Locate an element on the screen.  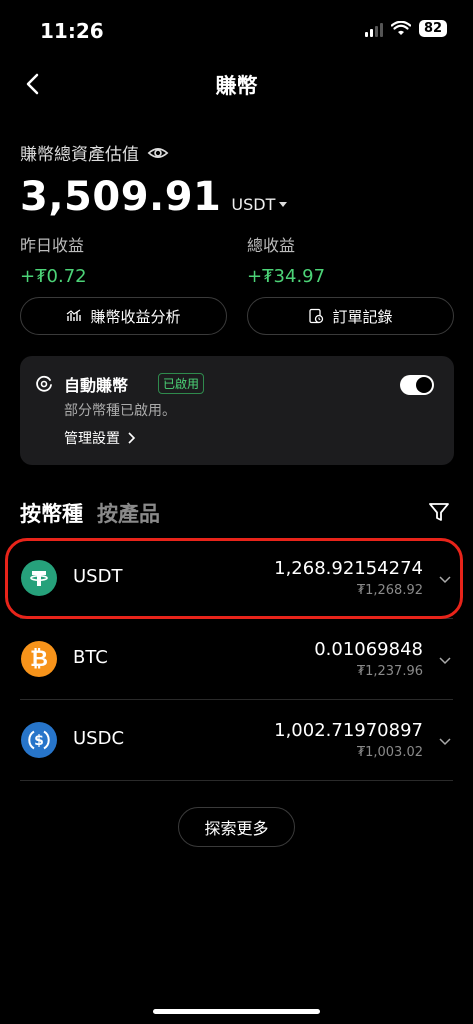
manage-settings-link: 管理設置 is located at coordinates (100, 438).